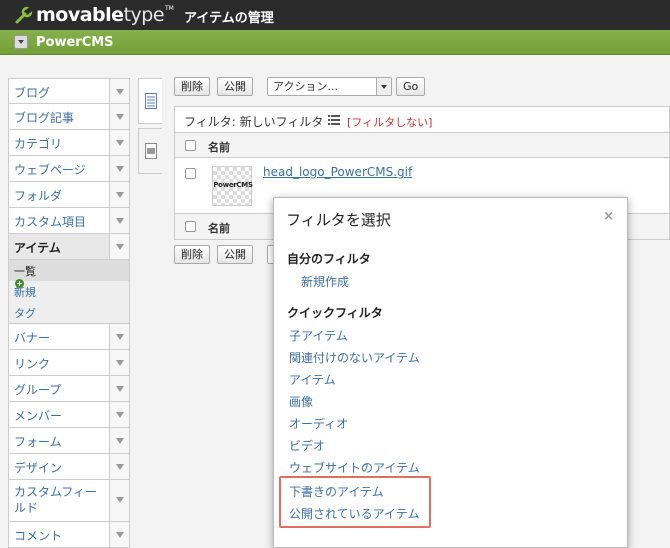 This screenshot has width=670, height=548. What do you see at coordinates (69, 337) in the screenshot?
I see `sidebar-item-banner: バナー` at bounding box center [69, 337].